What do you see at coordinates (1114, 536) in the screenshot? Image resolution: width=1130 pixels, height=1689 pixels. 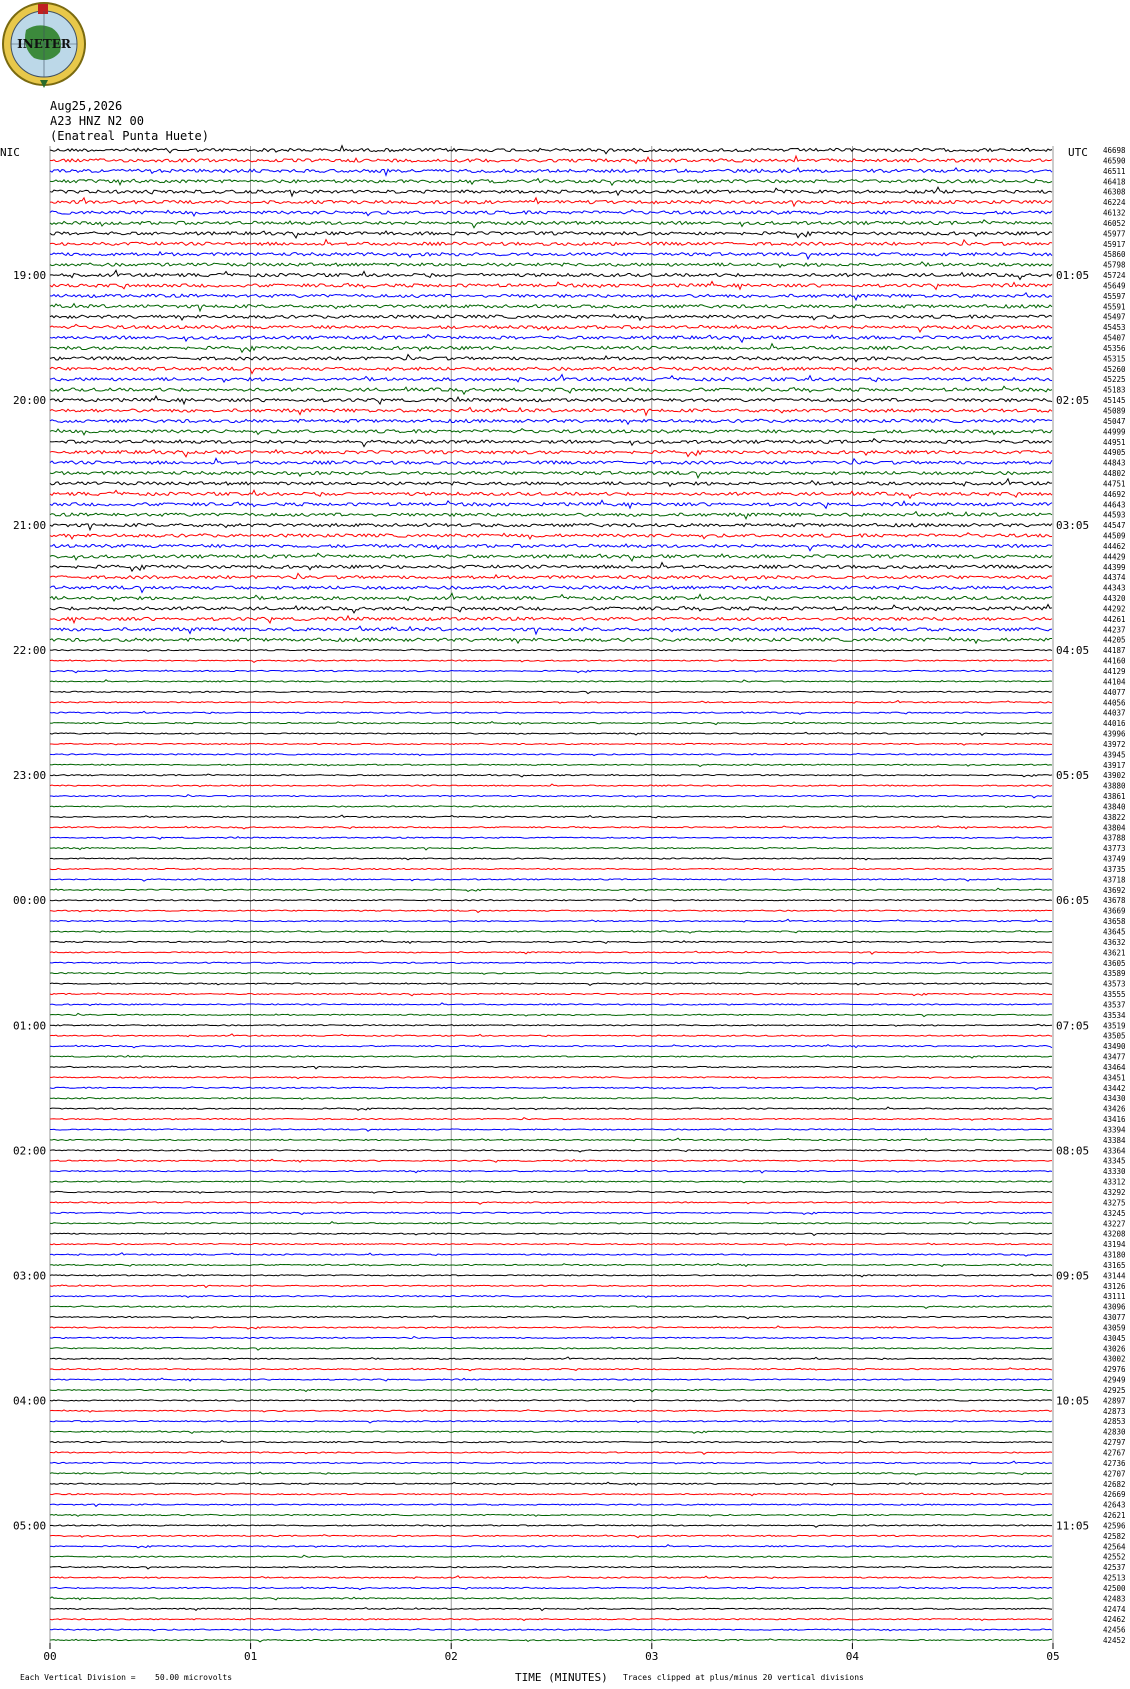 I see `trace-count-label: 44509` at bounding box center [1114, 536].